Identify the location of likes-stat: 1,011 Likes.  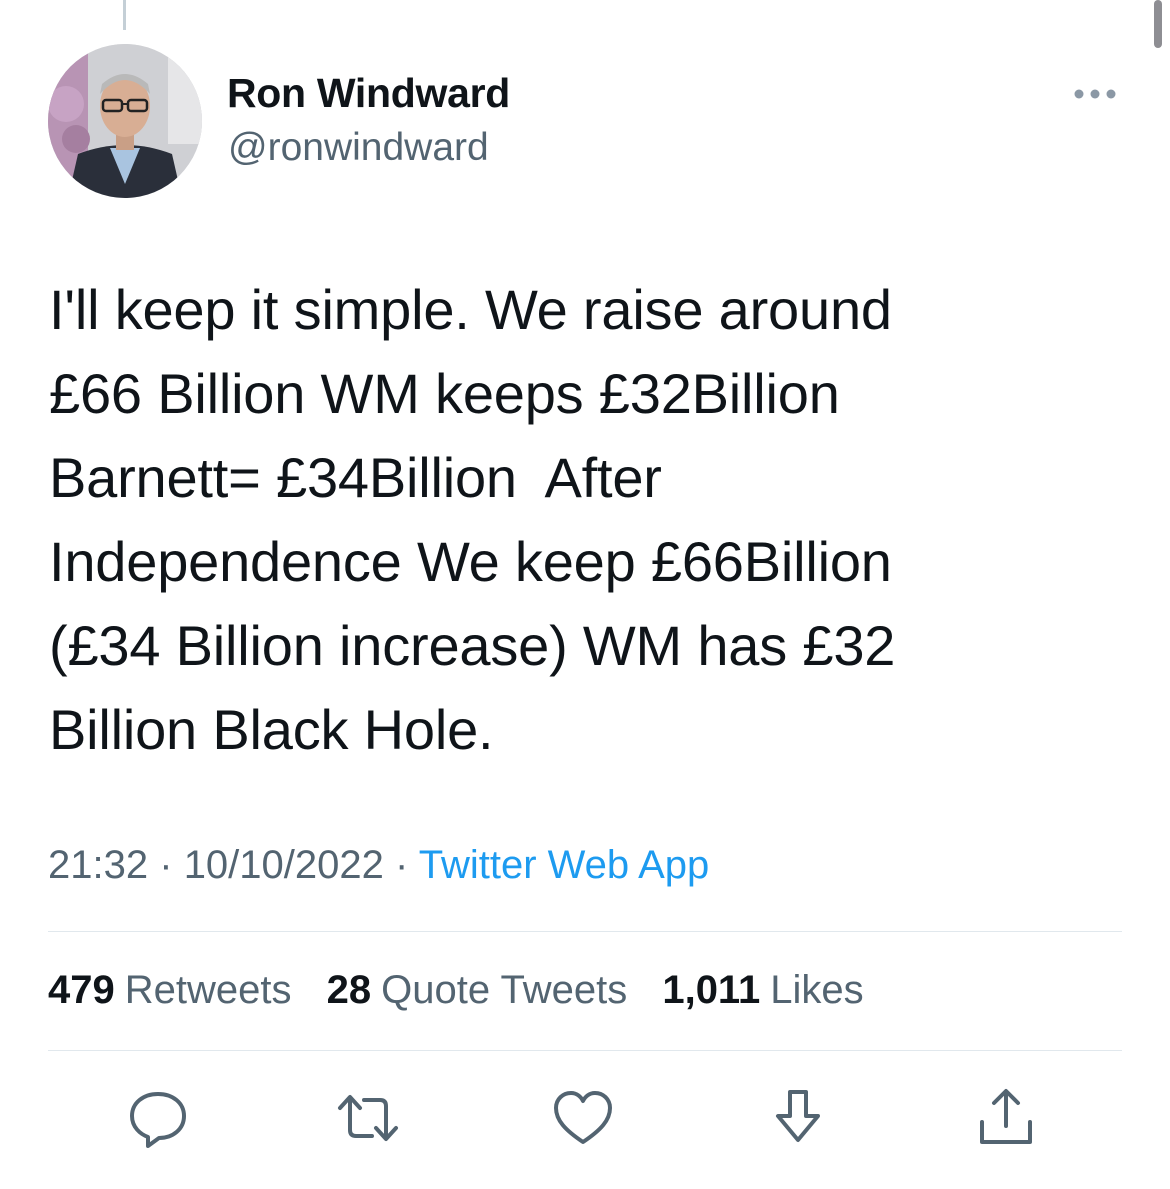
(762, 990).